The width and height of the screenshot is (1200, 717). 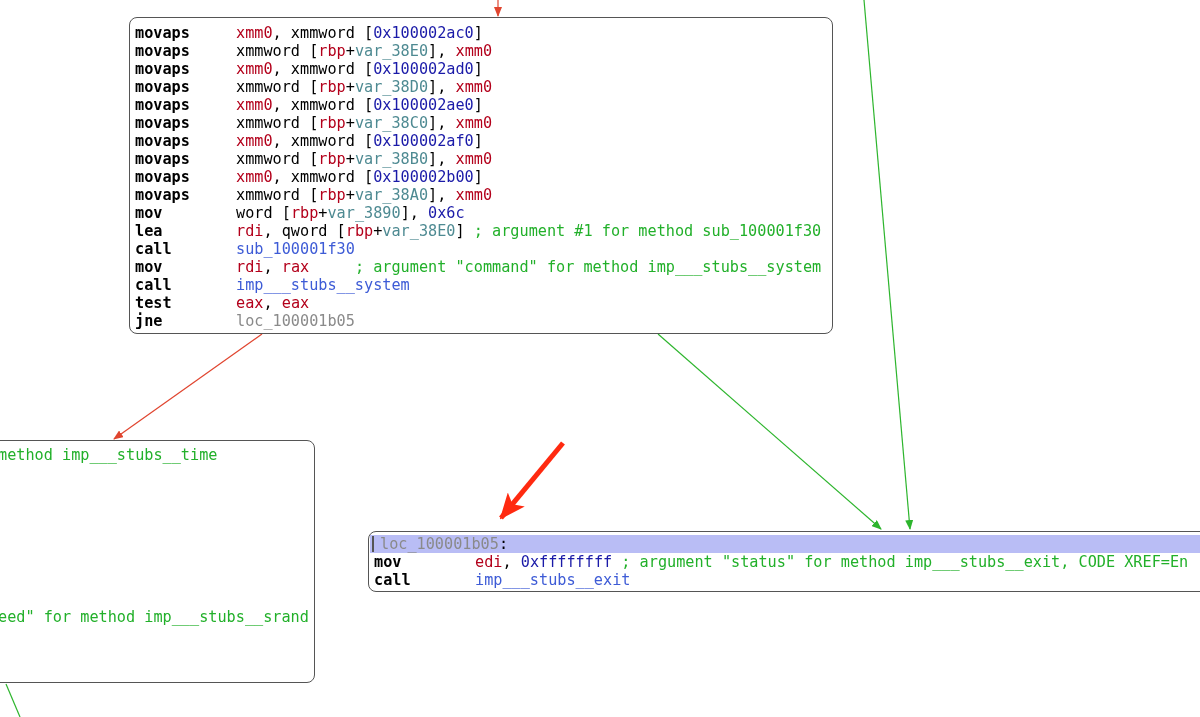 What do you see at coordinates (364, 195) in the screenshot?
I see `operands: xmmword [rbp+var_38A0], xmm0` at bounding box center [364, 195].